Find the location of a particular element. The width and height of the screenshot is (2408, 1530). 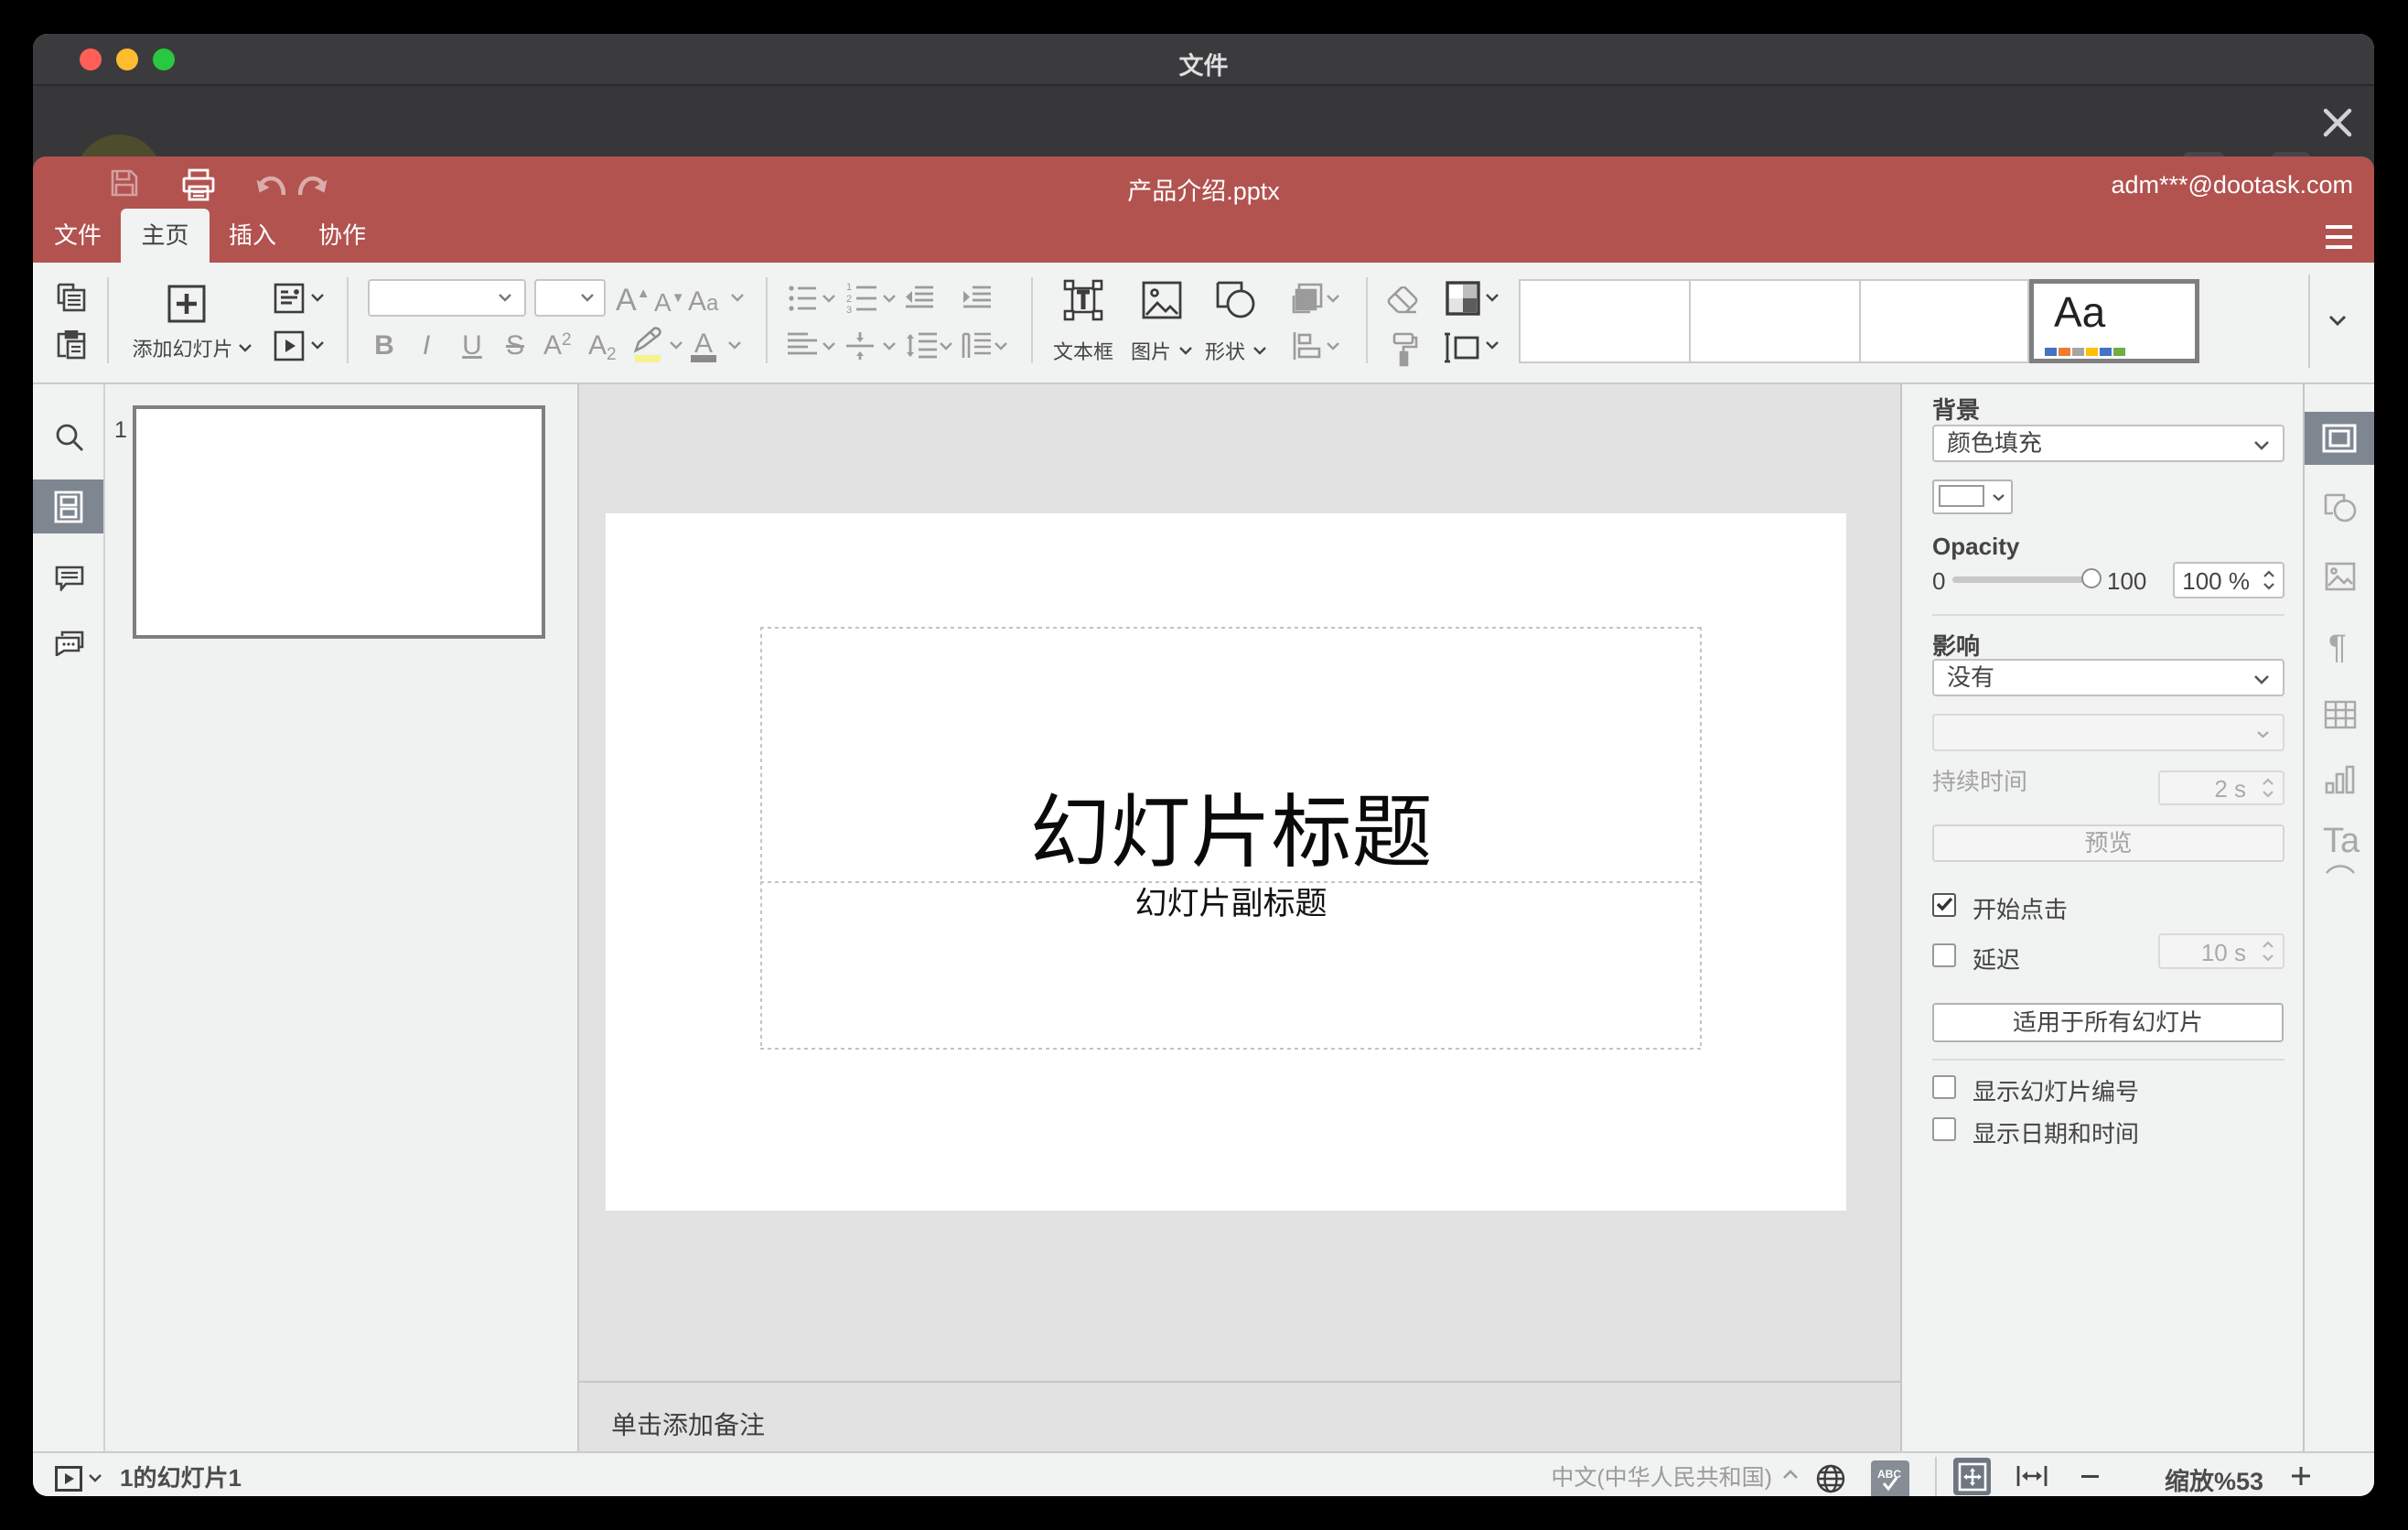

svg-text: 3 is located at coordinates (849, 309).